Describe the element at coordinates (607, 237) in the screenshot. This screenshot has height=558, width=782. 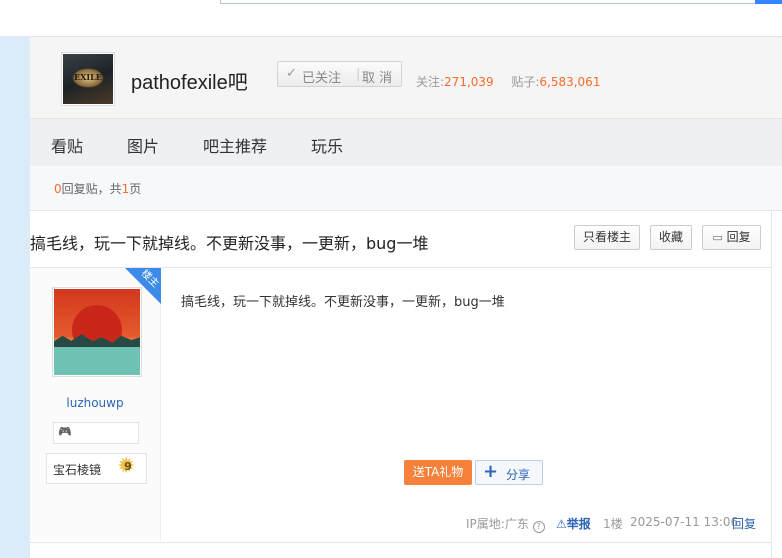
I see `only-op-button: 只看楼主` at that location.